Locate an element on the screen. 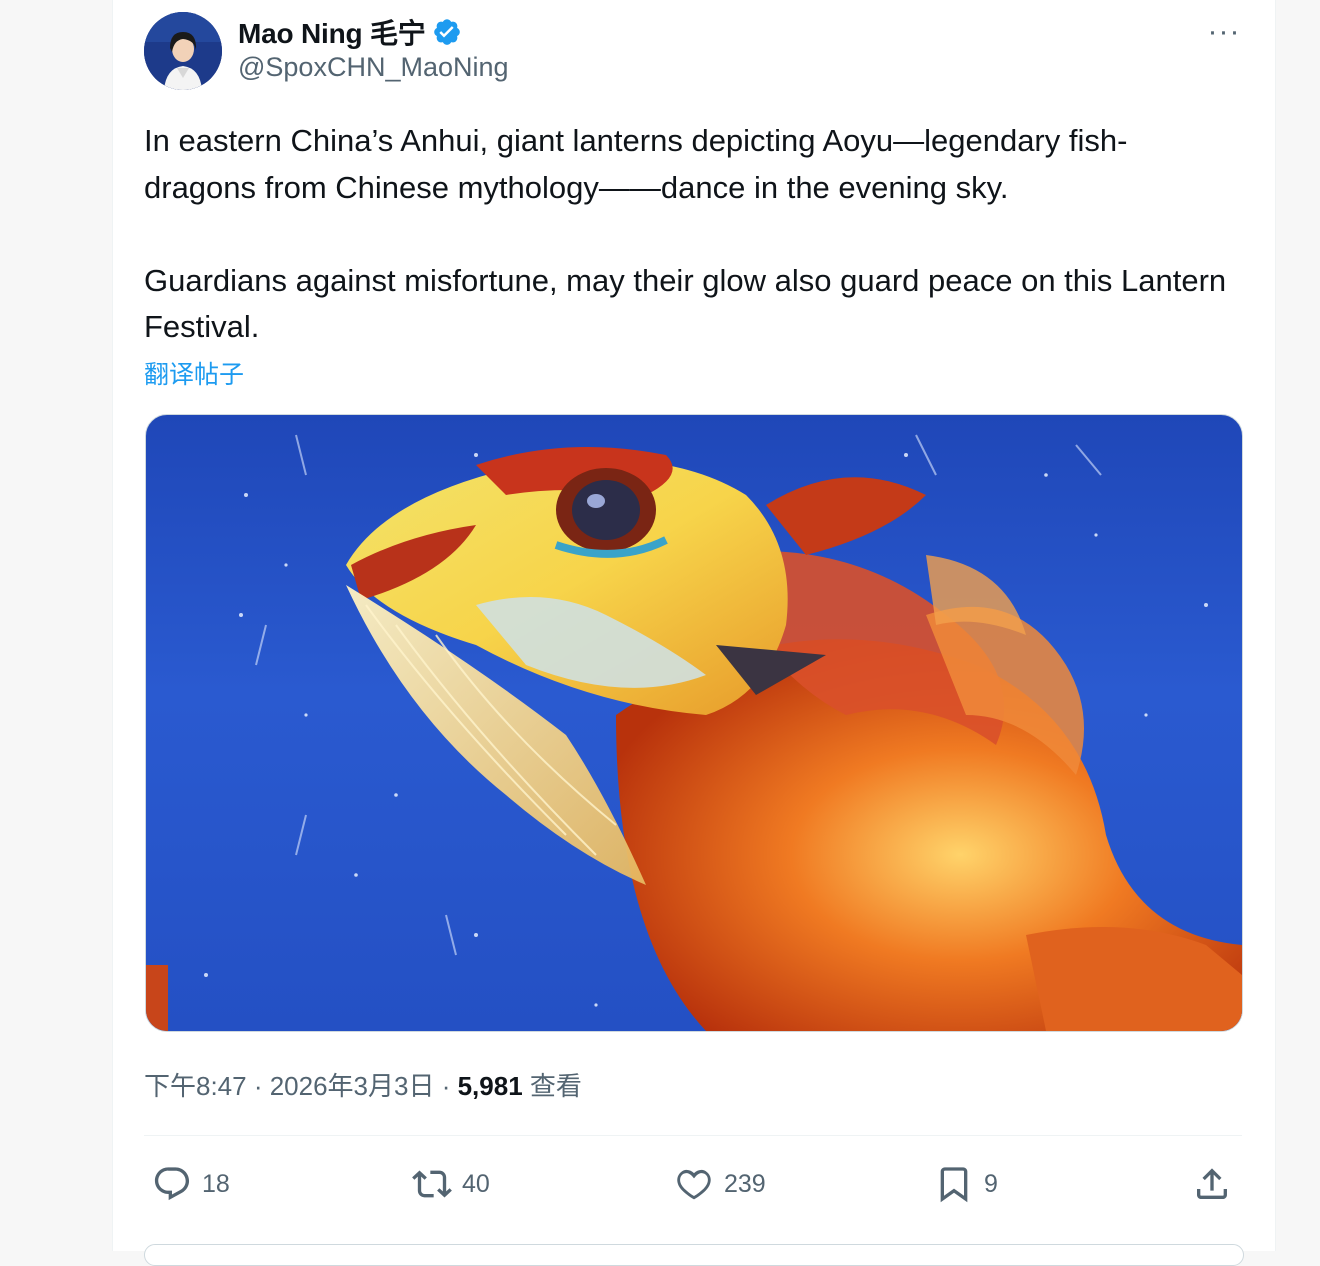 The height and width of the screenshot is (1266, 1320). bookmark-count: 9 is located at coordinates (991, 1183).